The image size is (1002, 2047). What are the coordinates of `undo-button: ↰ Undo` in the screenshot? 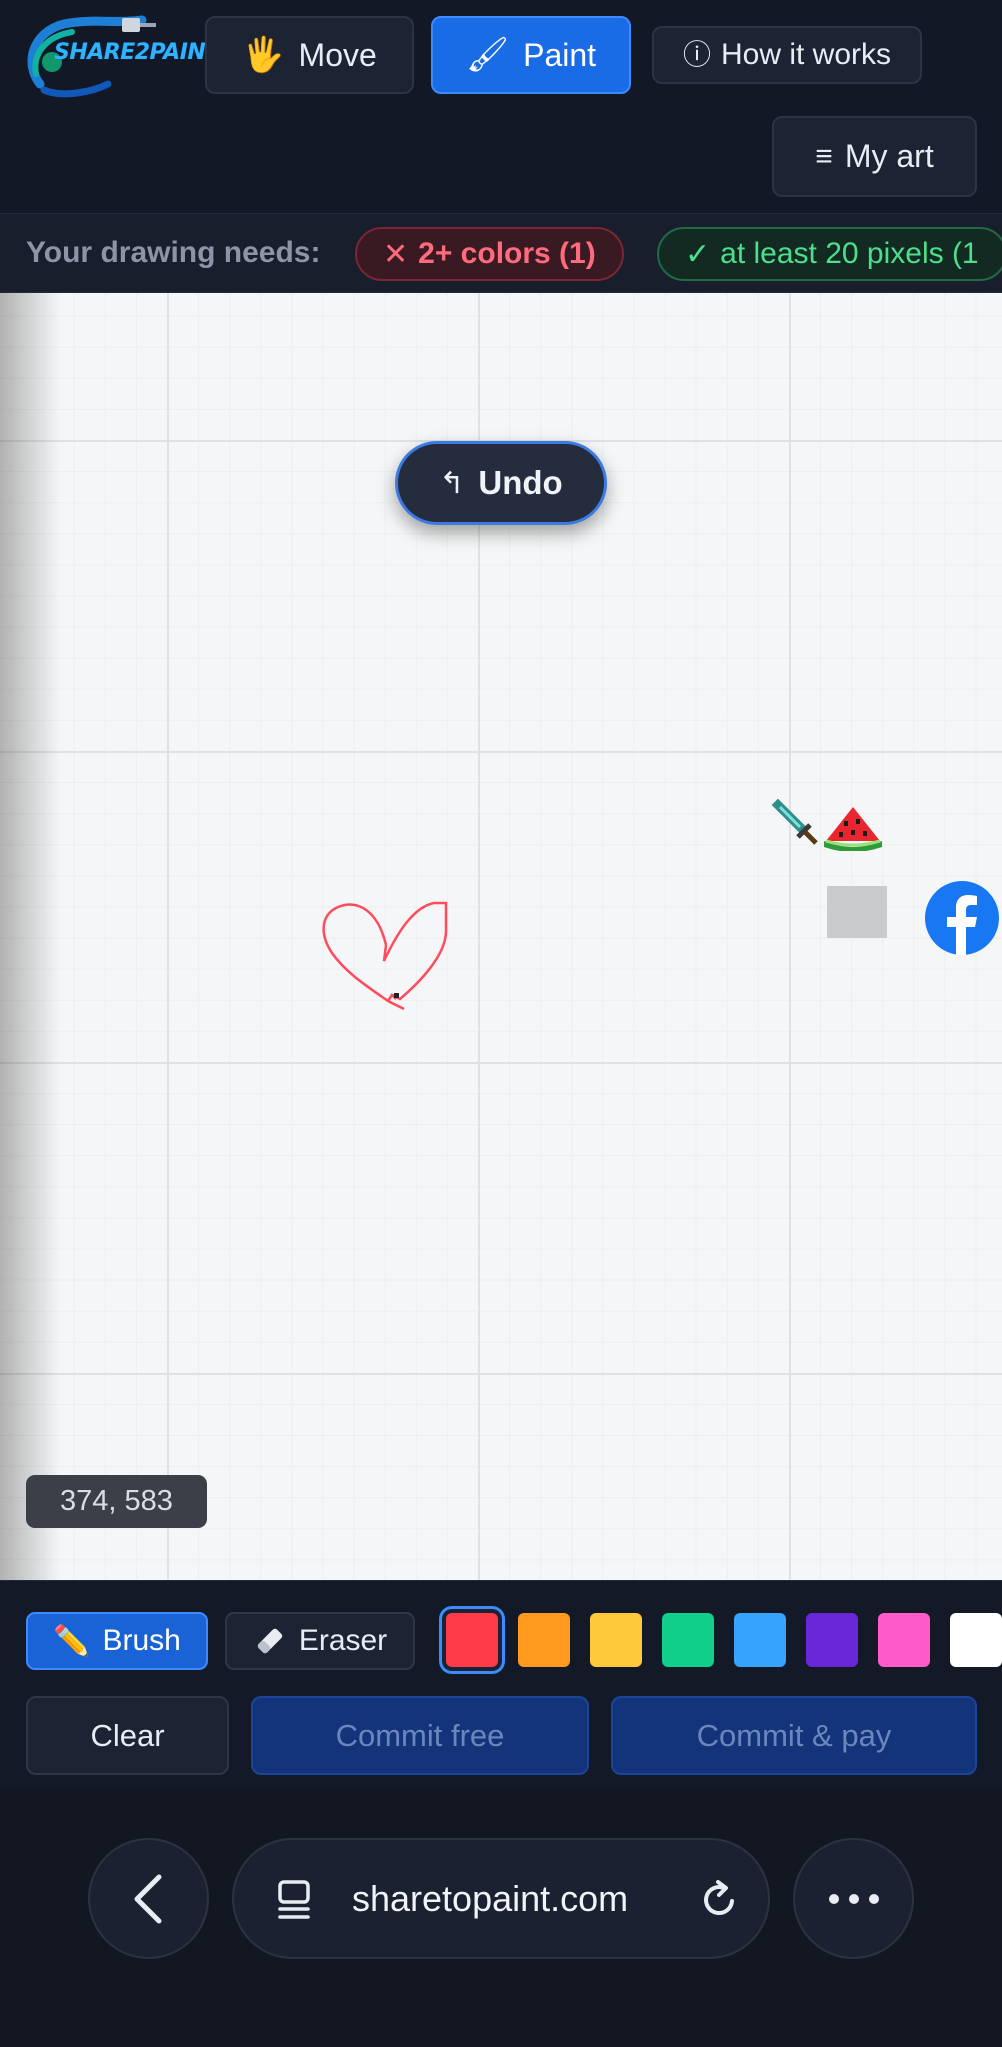 It's located at (501, 483).